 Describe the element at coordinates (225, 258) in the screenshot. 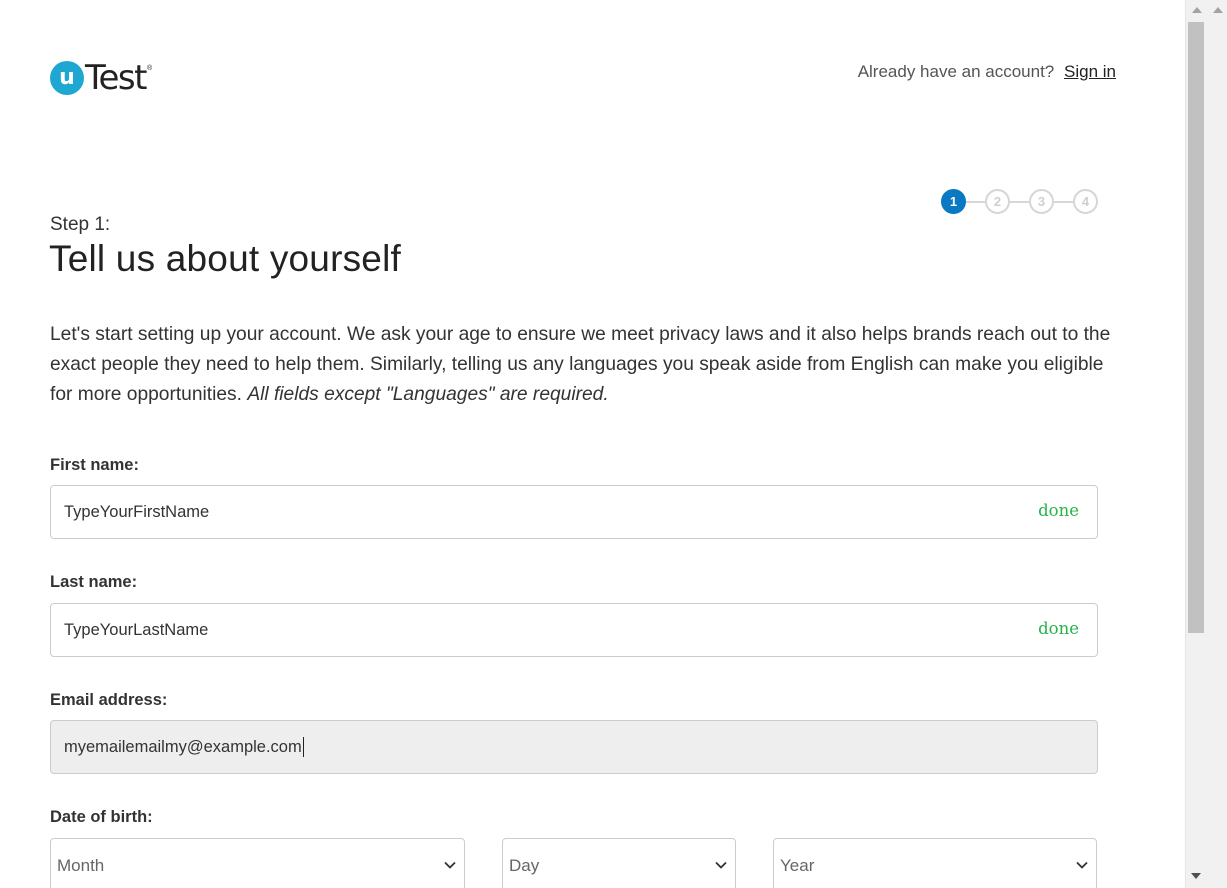

I see `page-title: Tell us about yourself` at that location.